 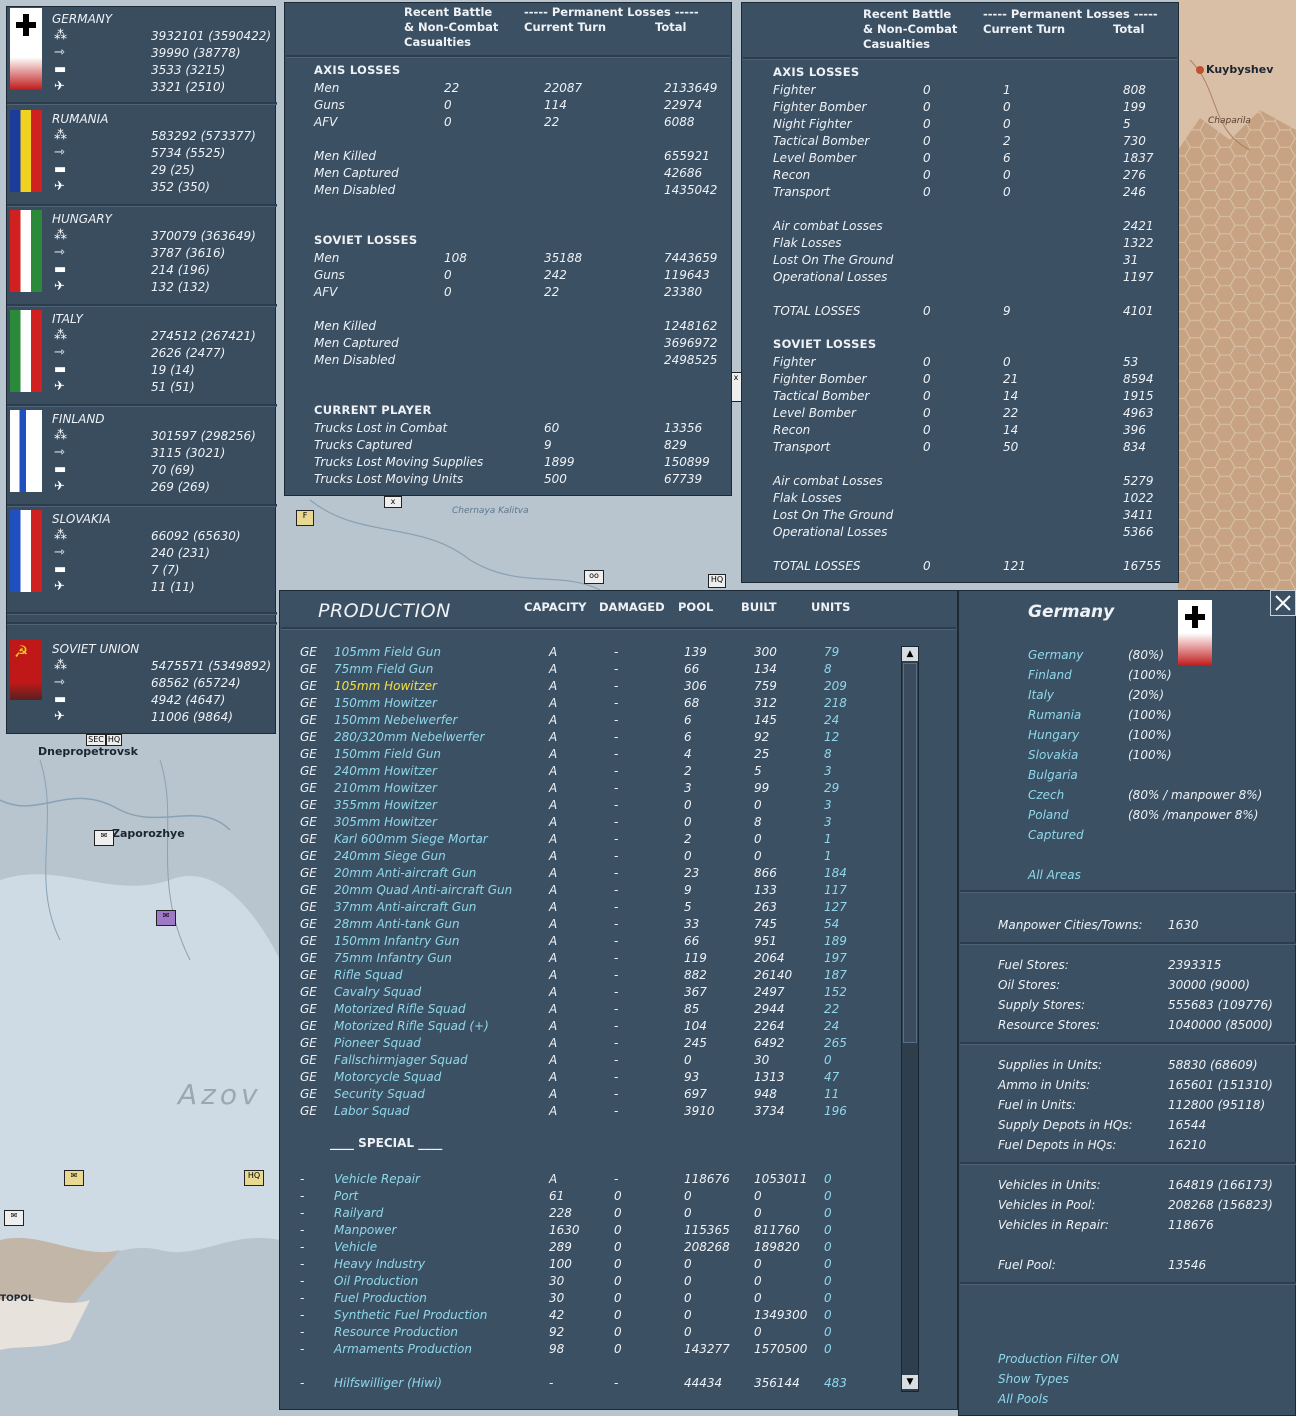 What do you see at coordinates (448, 12) in the screenshot?
I see `recent-casualties-header: Recent Battle` at bounding box center [448, 12].